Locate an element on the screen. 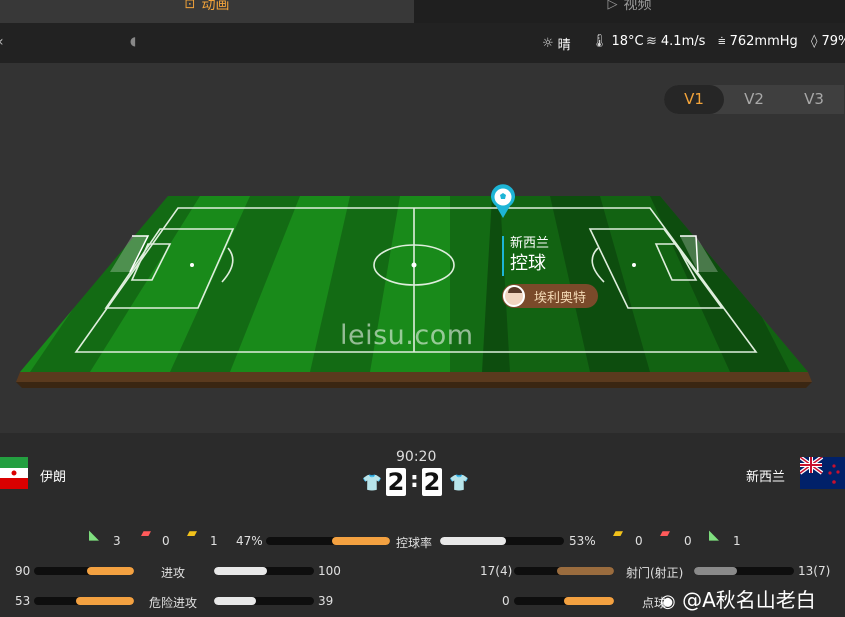  weather-condition-text: 晴 is located at coordinates (564, 45).